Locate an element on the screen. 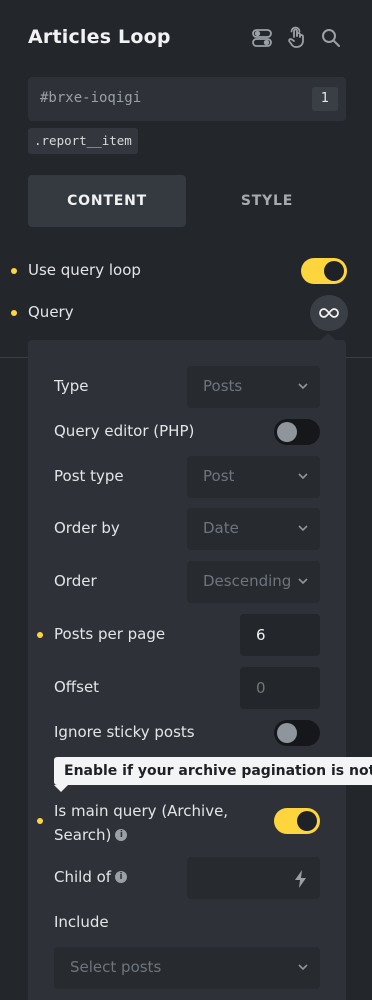  posts-per-page-label: Posts per page is located at coordinates (110, 634).